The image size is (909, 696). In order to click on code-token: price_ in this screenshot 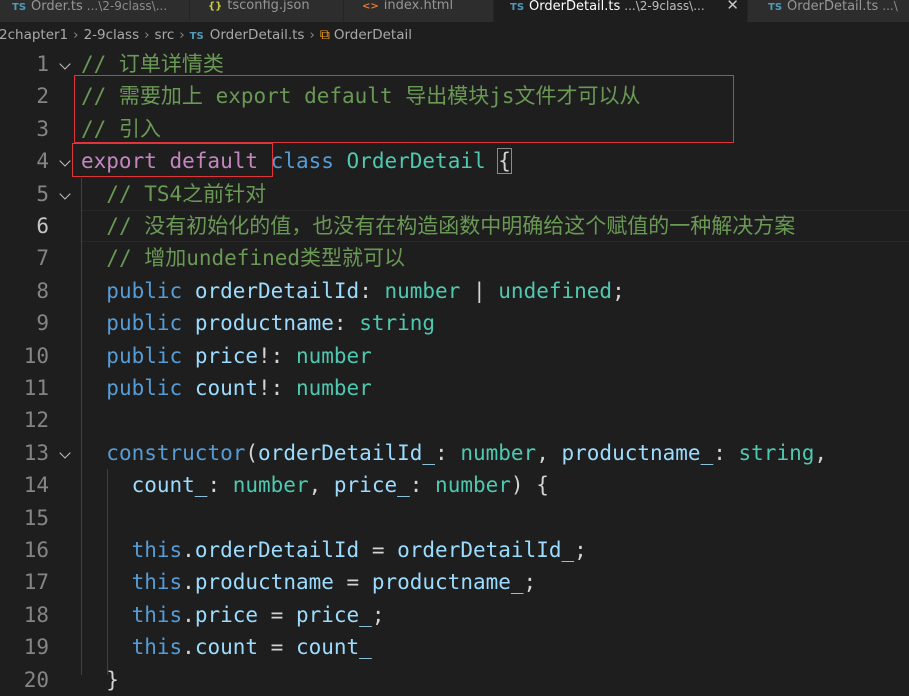, I will do `click(371, 485)`.